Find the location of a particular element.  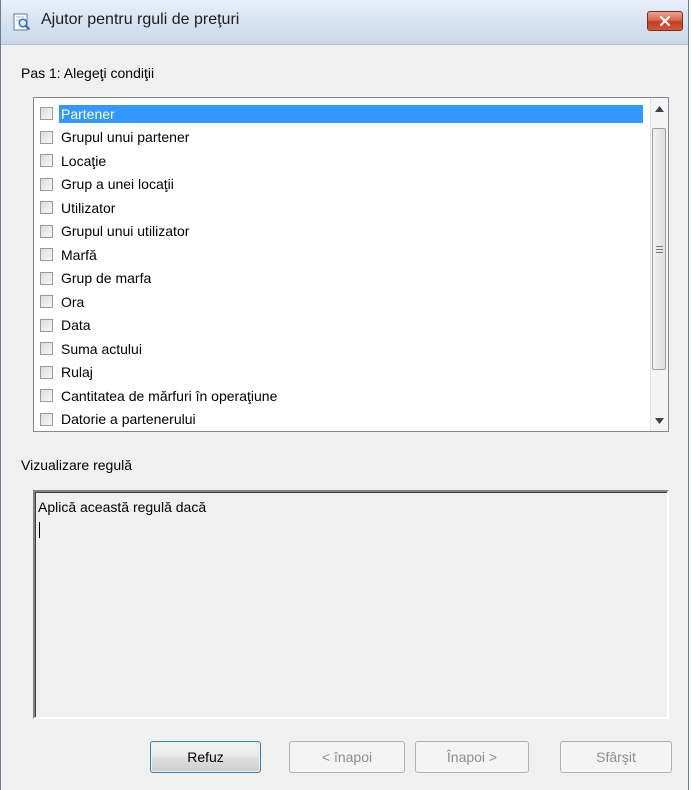

vertical-scrollbar is located at coordinates (659, 264).